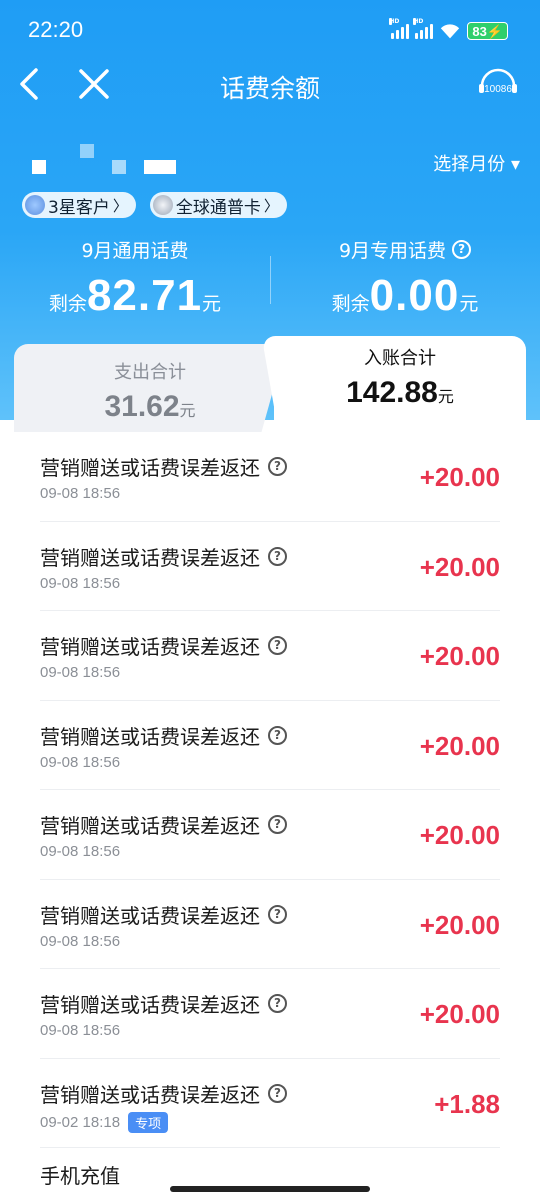 The image size is (540, 1200). I want to click on general-balance-value: 82.71, so click(144, 295).